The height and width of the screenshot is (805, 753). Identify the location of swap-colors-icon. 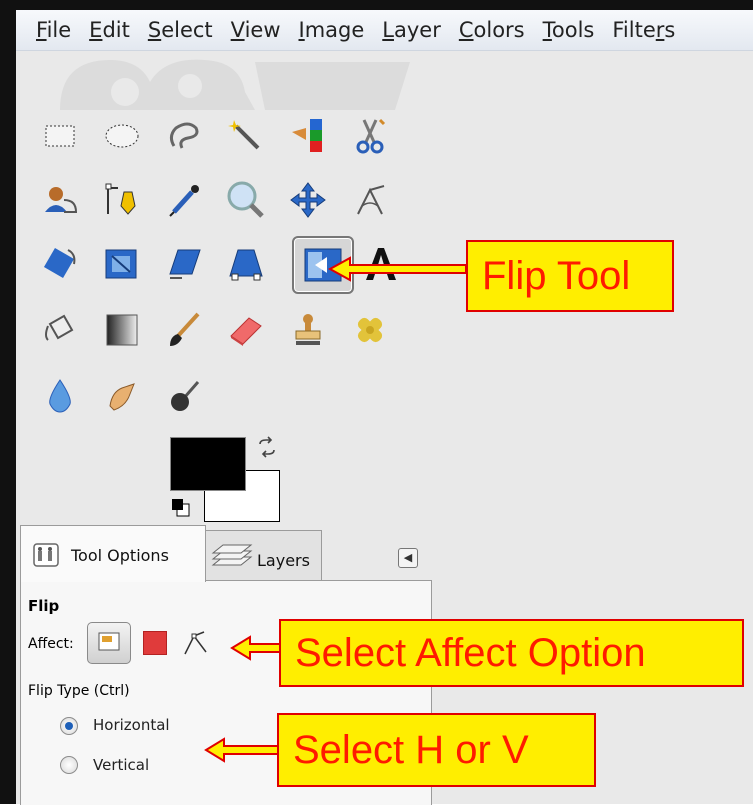
(267, 447).